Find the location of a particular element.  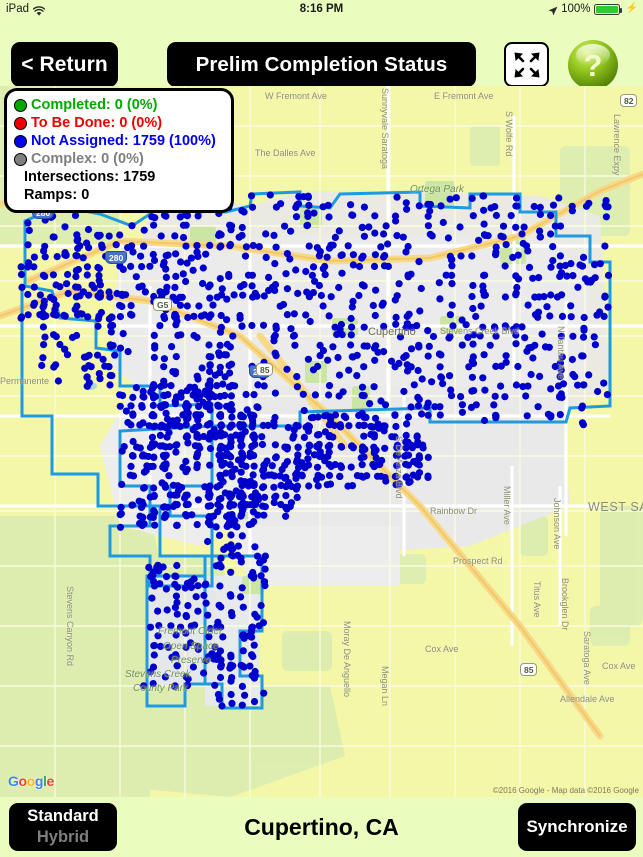

google-logo: Google is located at coordinates (31, 781).